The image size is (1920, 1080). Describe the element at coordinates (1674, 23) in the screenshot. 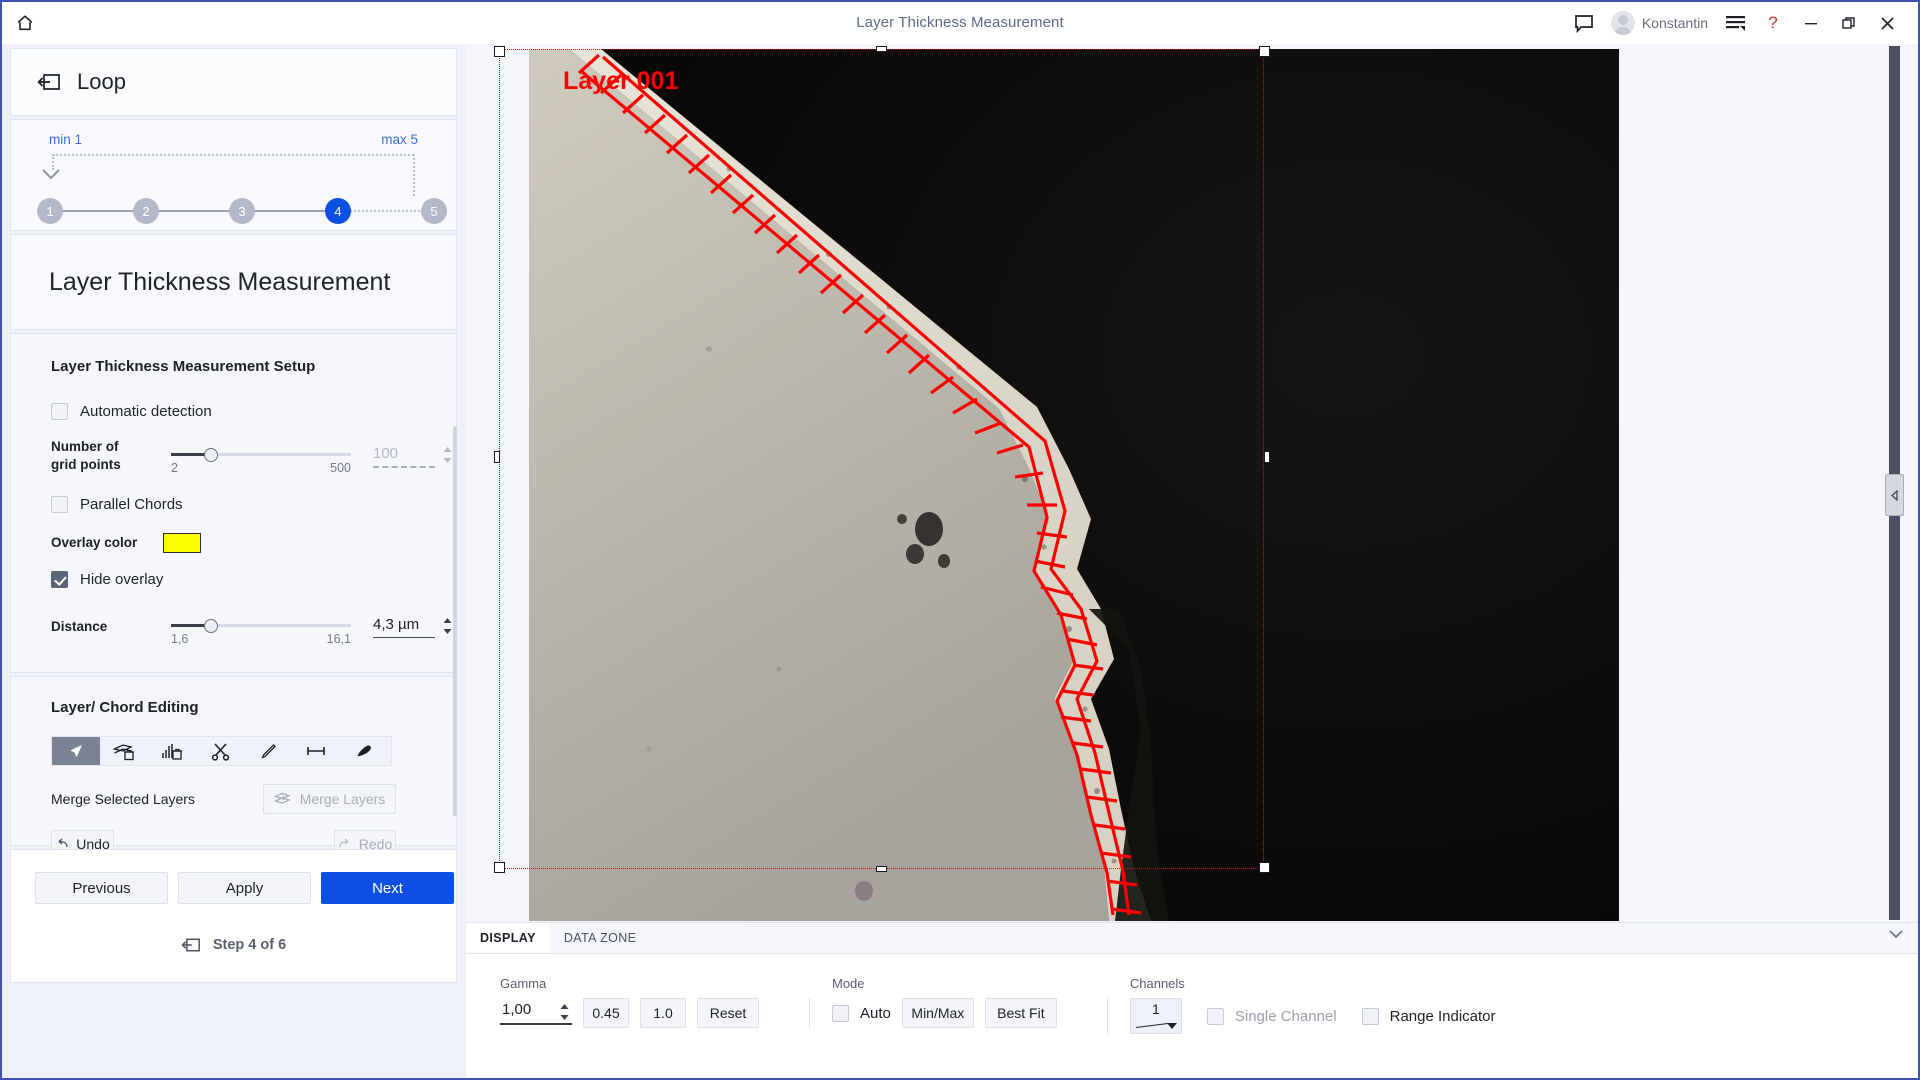

I see `user-name: Konstantin` at that location.